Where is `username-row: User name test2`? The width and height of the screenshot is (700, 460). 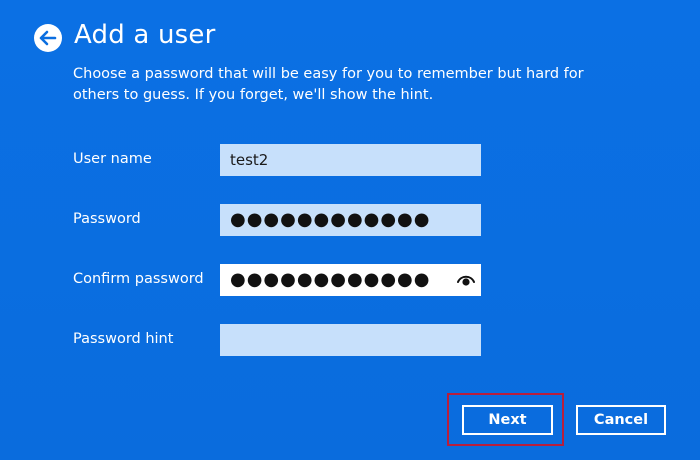 username-row: User name test2 is located at coordinates (283, 160).